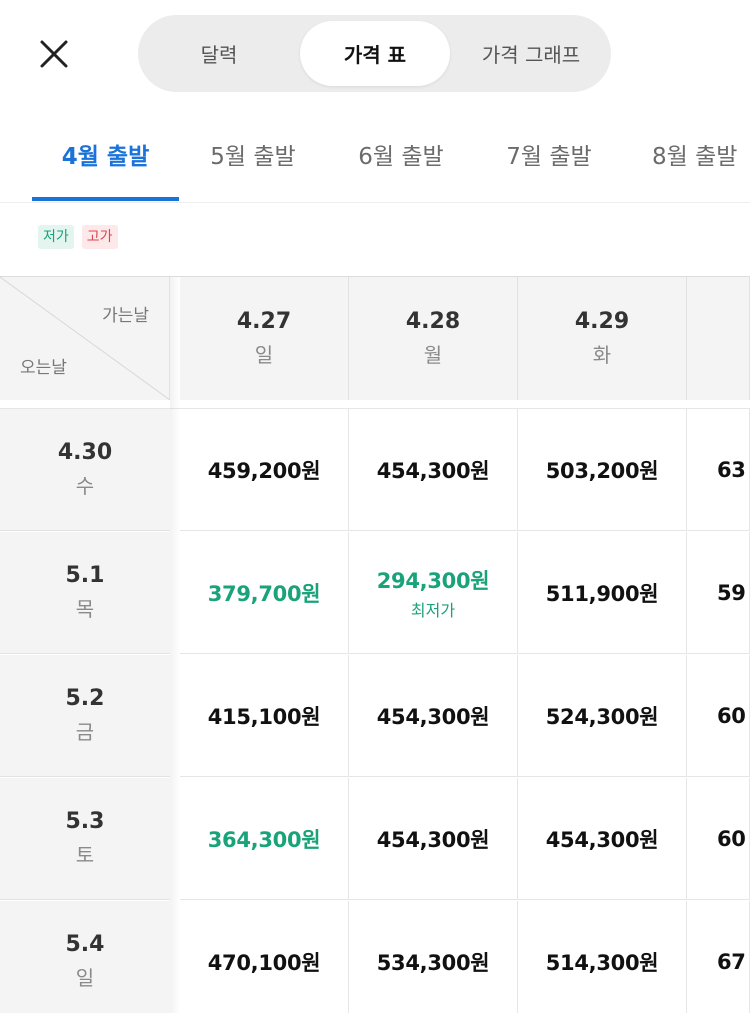 The width and height of the screenshot is (750, 1013). I want to click on return-weekday: 금, so click(85, 731).